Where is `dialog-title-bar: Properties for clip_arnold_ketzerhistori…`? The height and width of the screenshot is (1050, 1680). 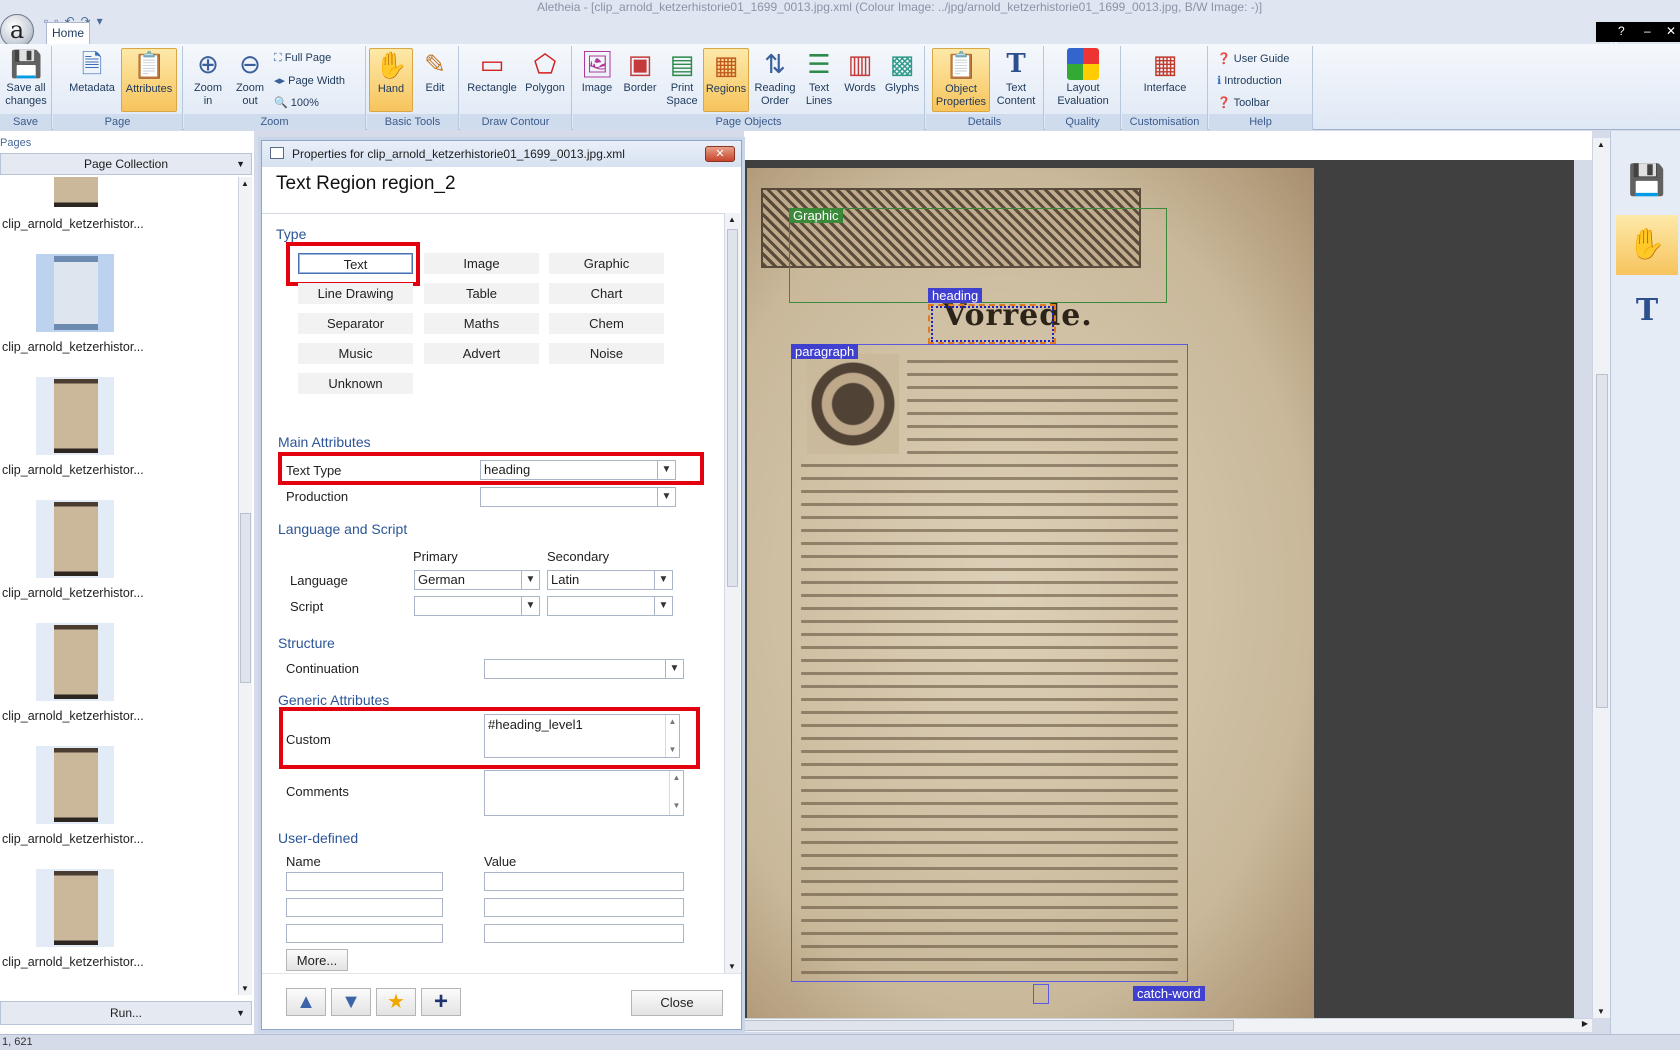
dialog-title-bar: Properties for clip_arnold_ketzerhistori… is located at coordinates (501, 154).